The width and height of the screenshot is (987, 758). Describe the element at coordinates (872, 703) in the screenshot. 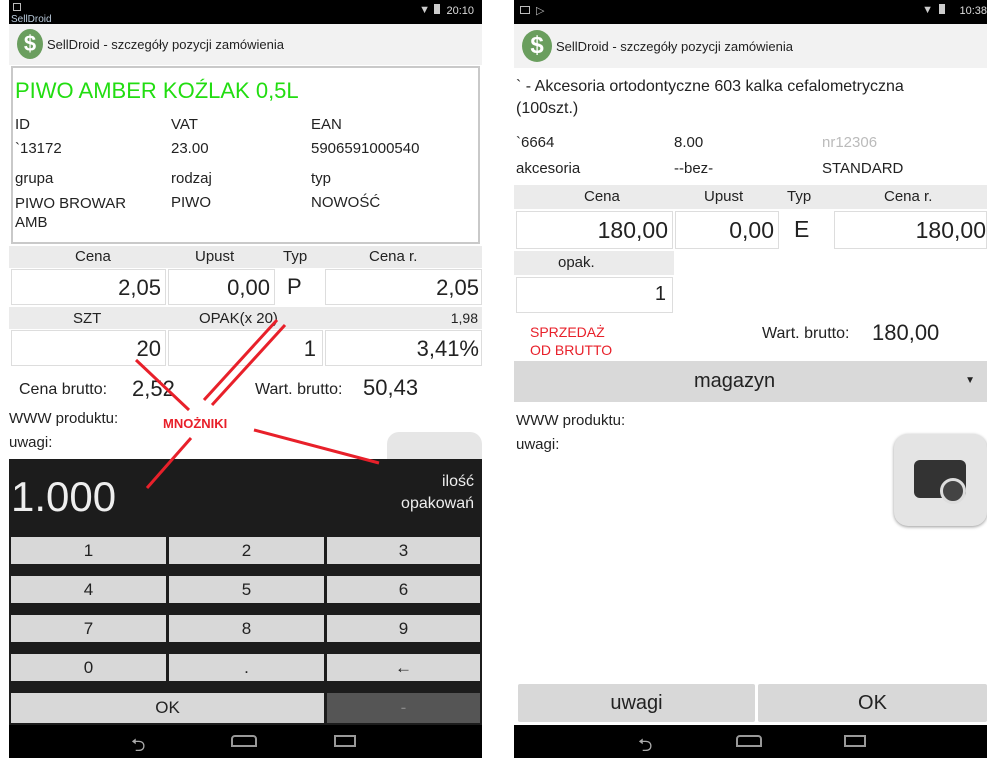

I see `ok-button: OK` at that location.